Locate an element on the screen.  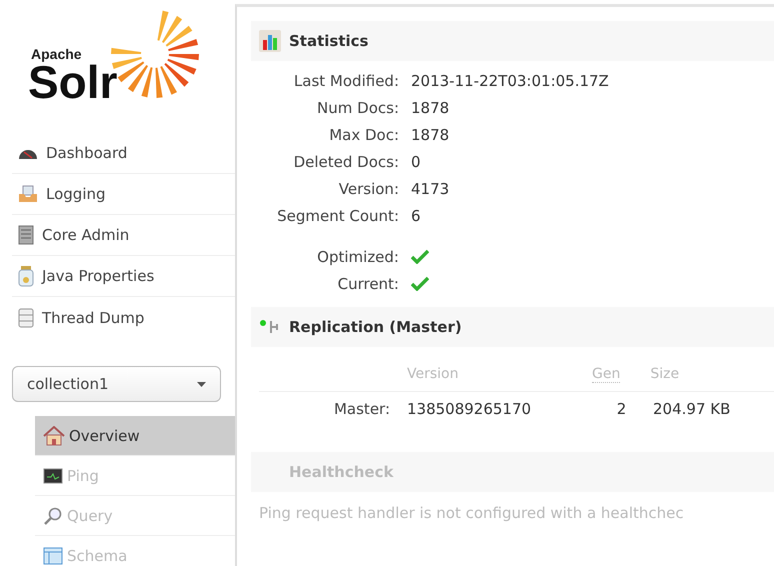
table-cell: 204.97 KB is located at coordinates (691, 409).